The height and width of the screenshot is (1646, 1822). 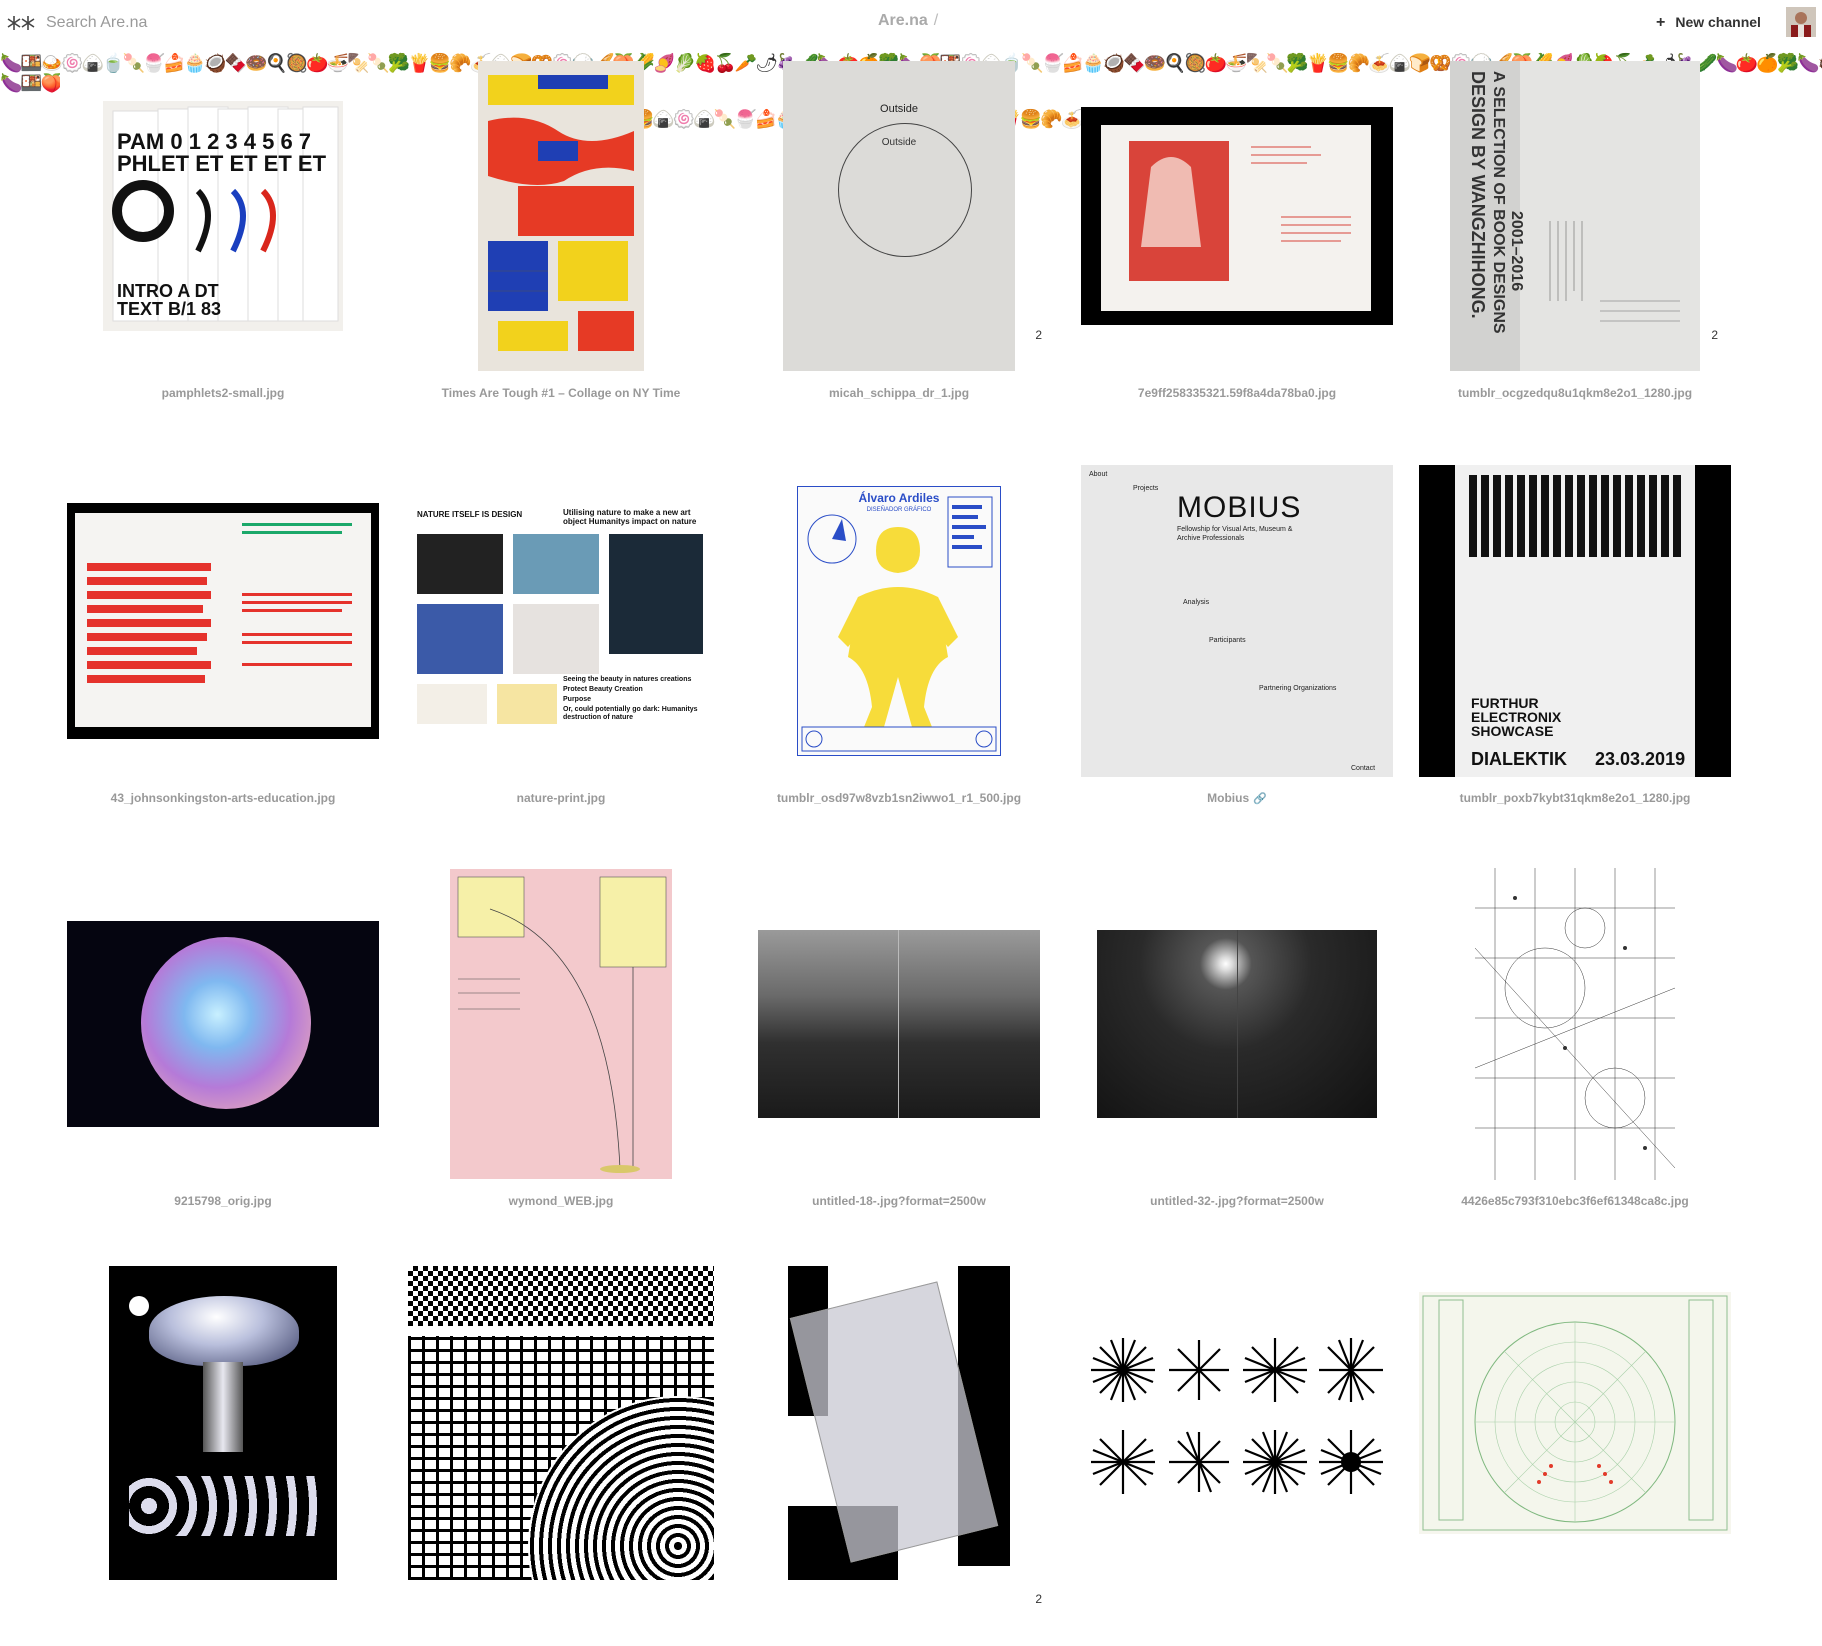 What do you see at coordinates (577, 699) in the screenshot?
I see `nature-foot3: Purpose` at bounding box center [577, 699].